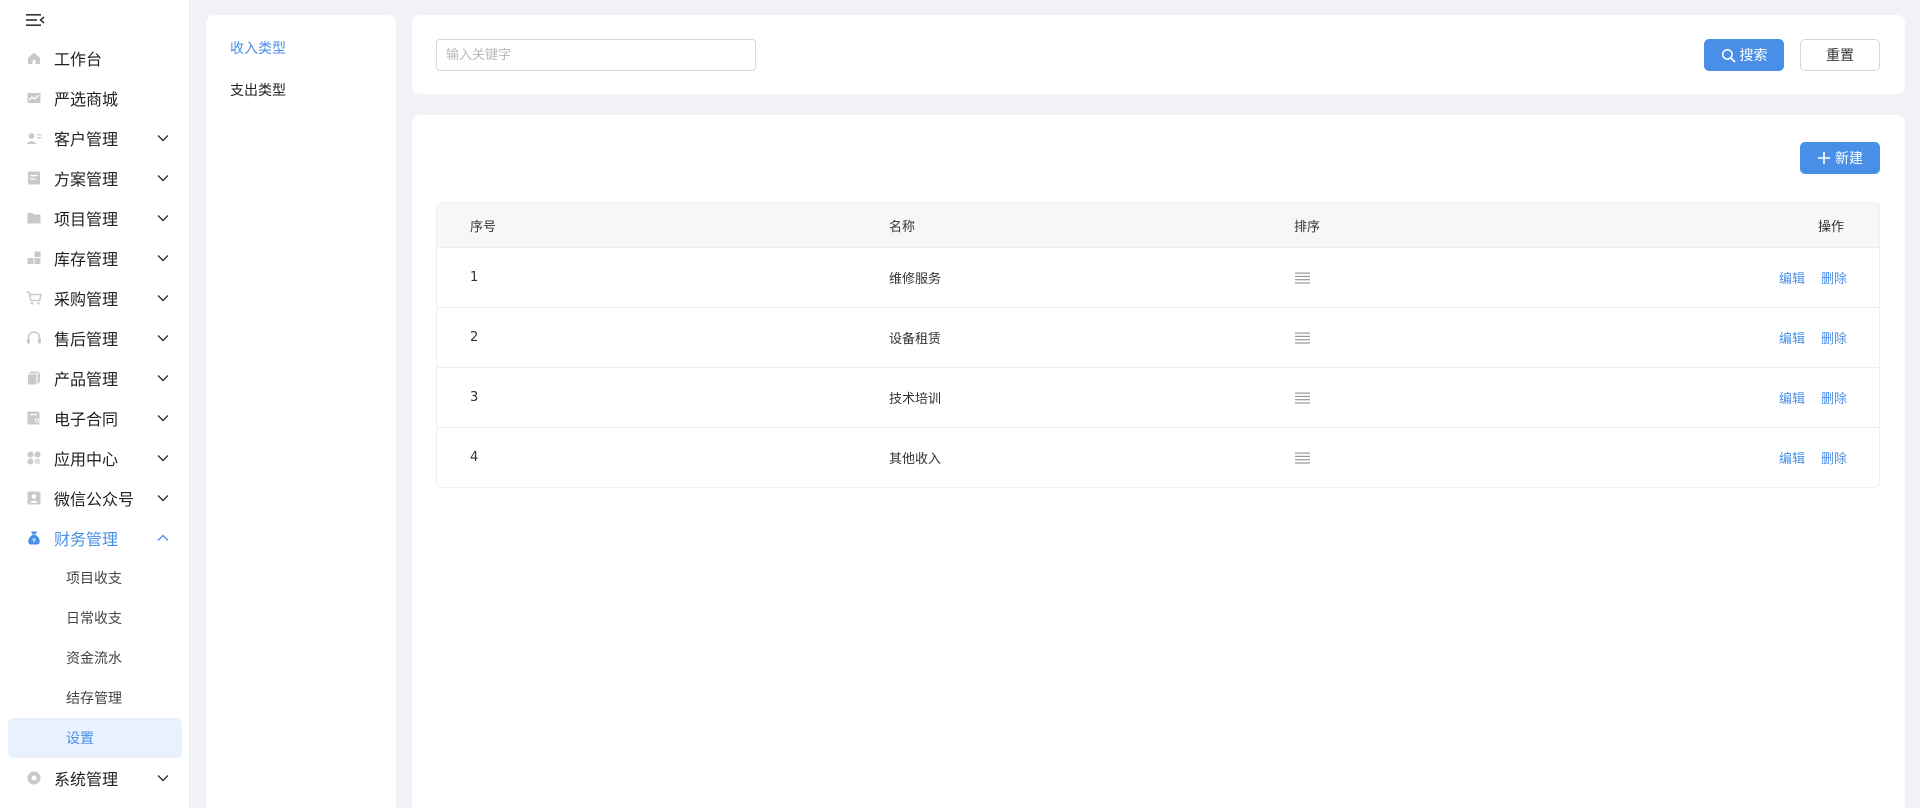  I want to click on new-button-label: 新建, so click(1849, 159).